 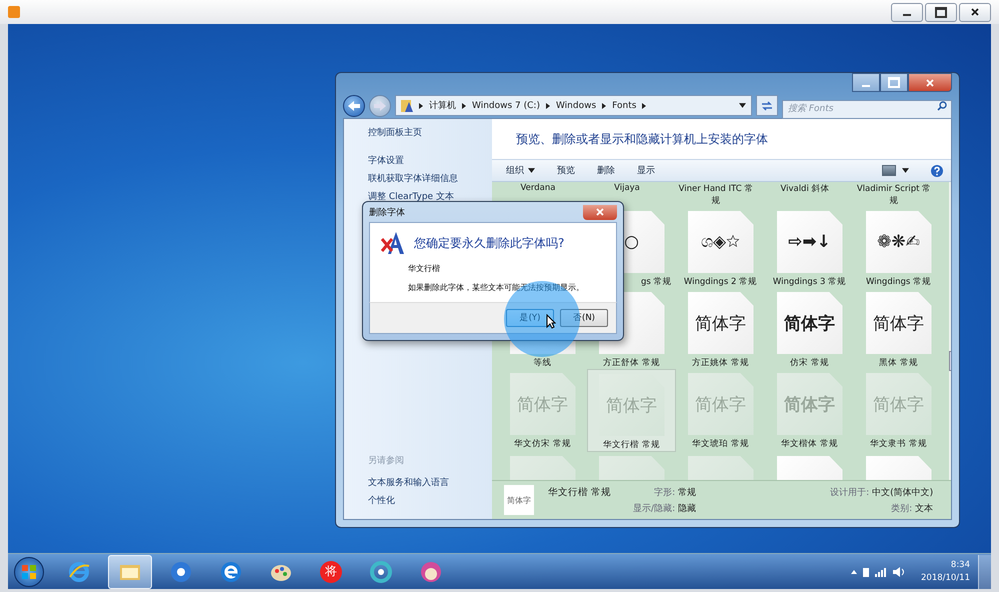 What do you see at coordinates (393, 243) in the screenshot?
I see `font-delete-icon` at bounding box center [393, 243].